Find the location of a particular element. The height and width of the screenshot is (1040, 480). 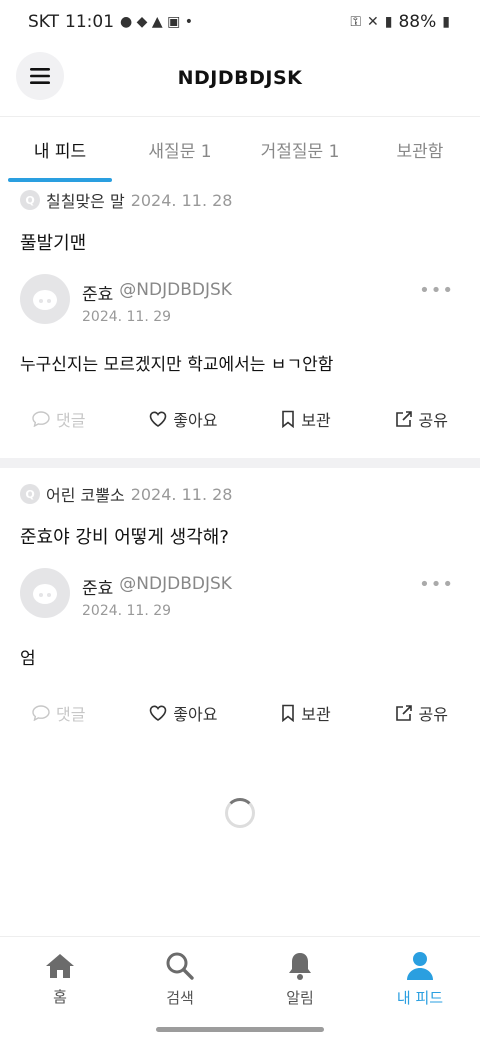

tab-archive: 보관함 is located at coordinates (420, 149).